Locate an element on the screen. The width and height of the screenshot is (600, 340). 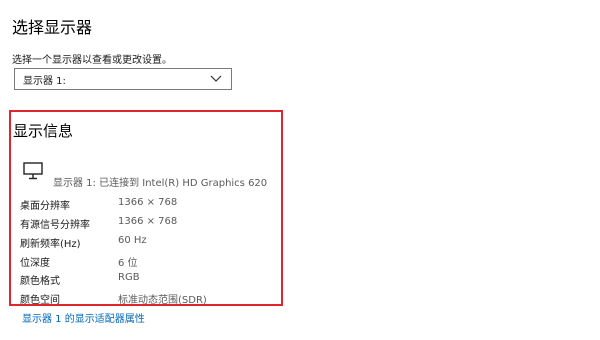
info-row-color-format: 颜色格式 RGB is located at coordinates (80, 279).